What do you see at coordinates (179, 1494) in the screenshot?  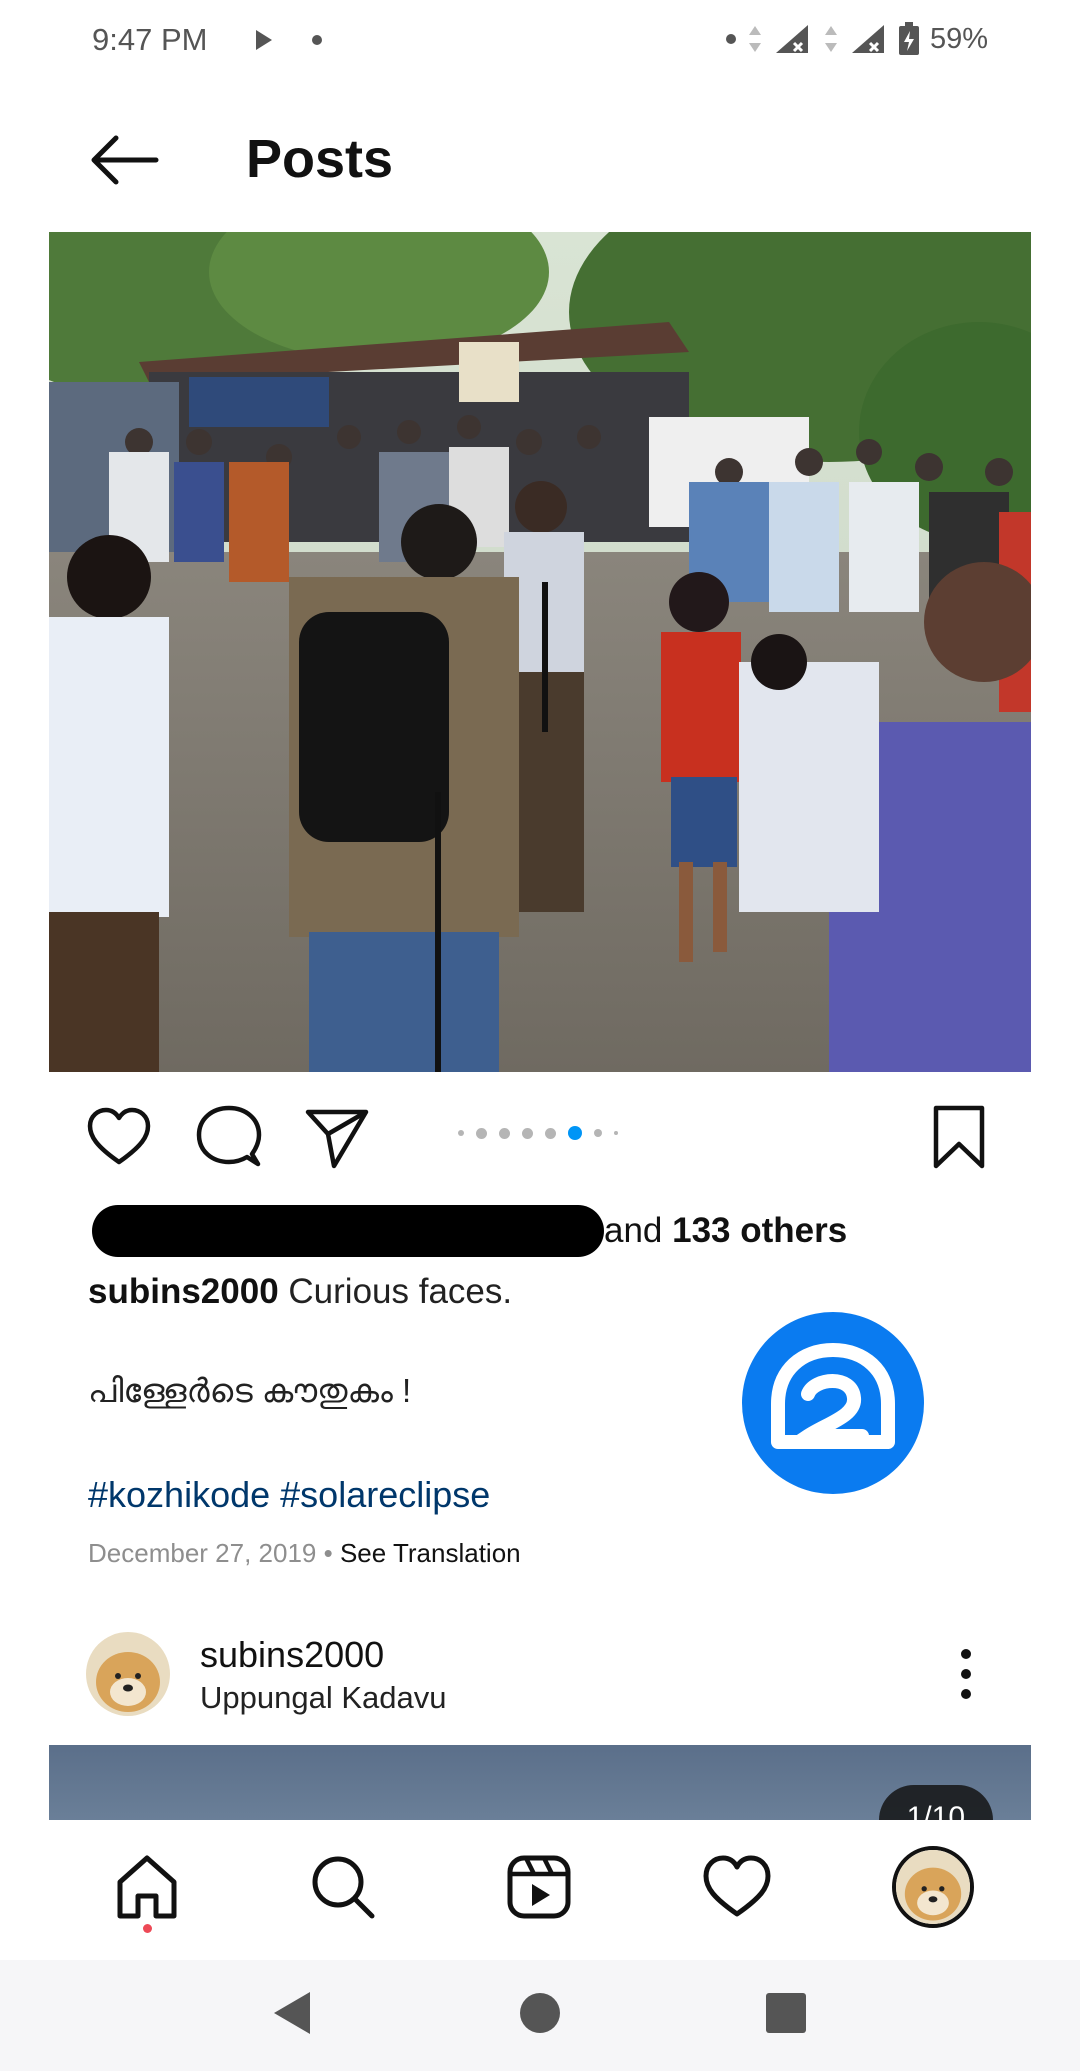 I see `hashtag-link: #kozhikode` at bounding box center [179, 1494].